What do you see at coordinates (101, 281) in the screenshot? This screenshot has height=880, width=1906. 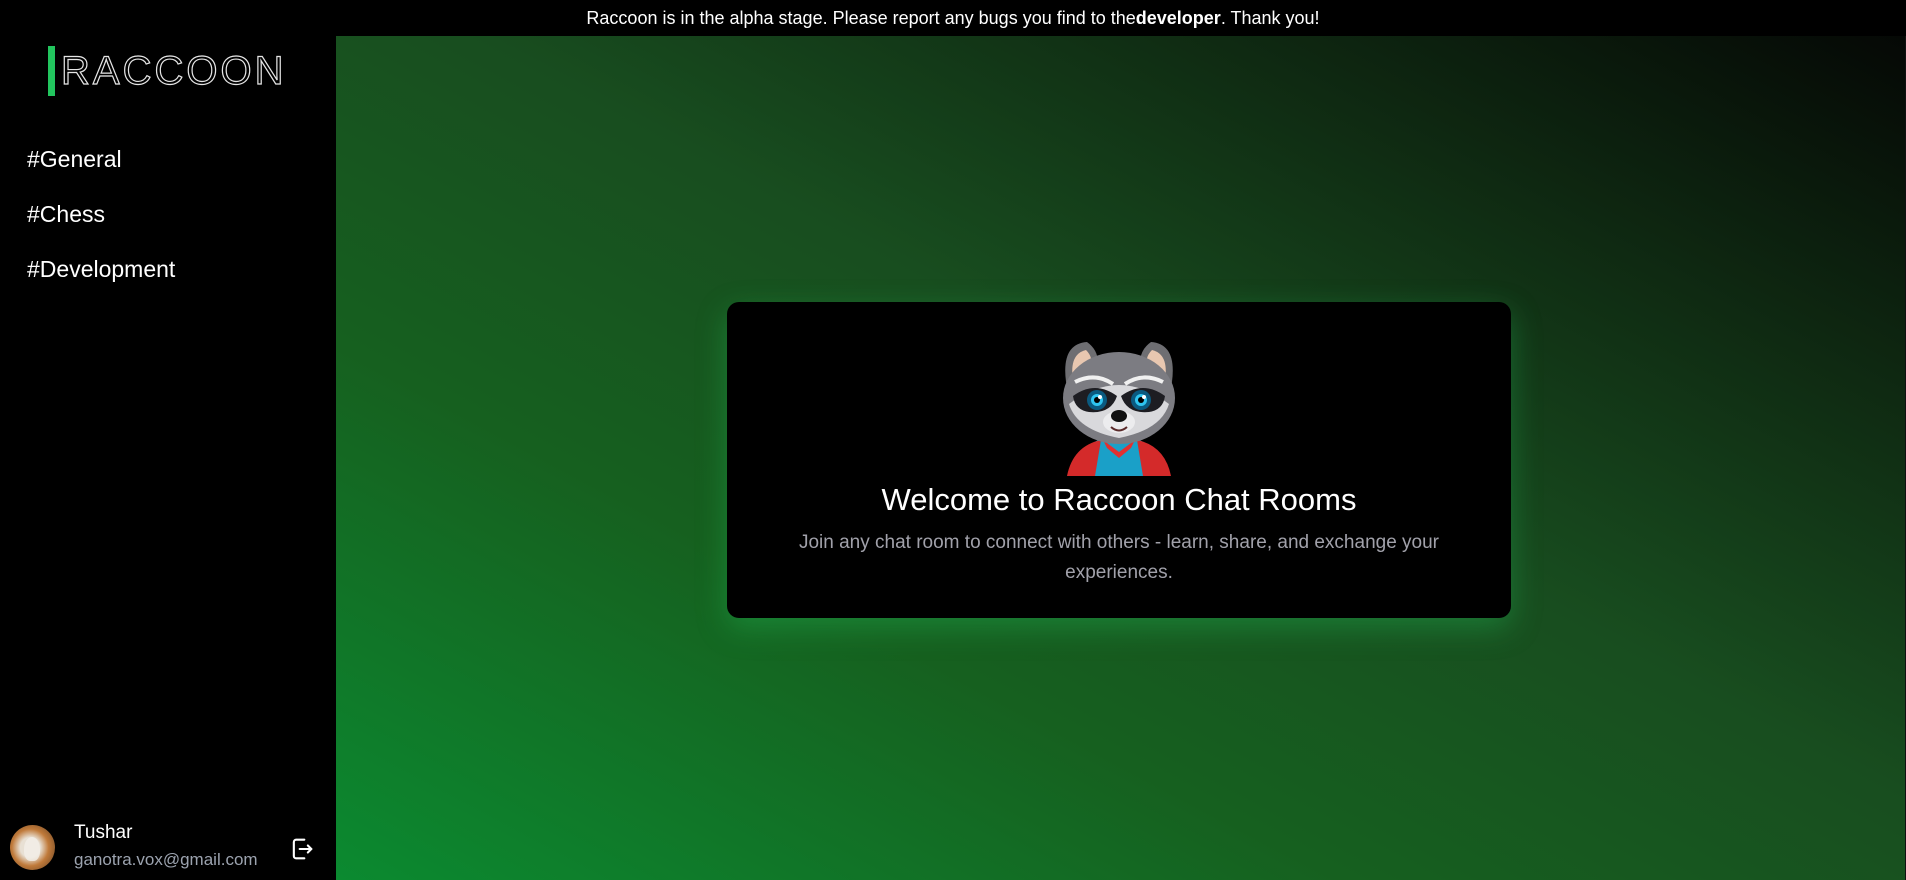 I see `room-item-development: #Development` at bounding box center [101, 281].